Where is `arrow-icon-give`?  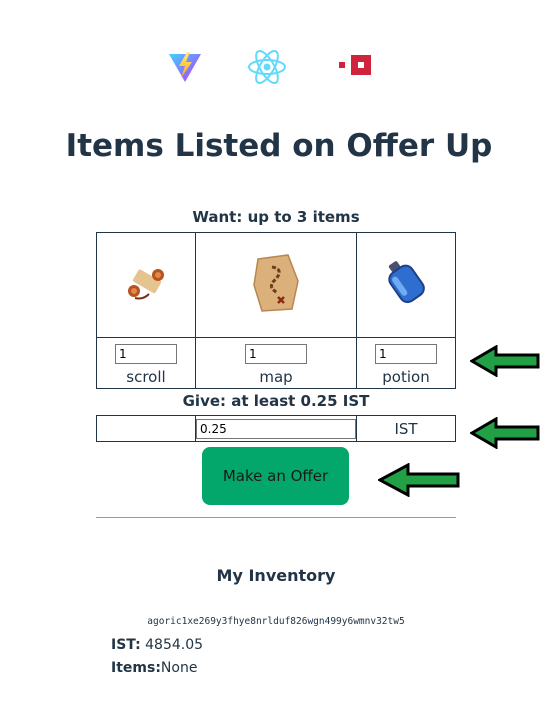
arrow-icon-give is located at coordinates (505, 433).